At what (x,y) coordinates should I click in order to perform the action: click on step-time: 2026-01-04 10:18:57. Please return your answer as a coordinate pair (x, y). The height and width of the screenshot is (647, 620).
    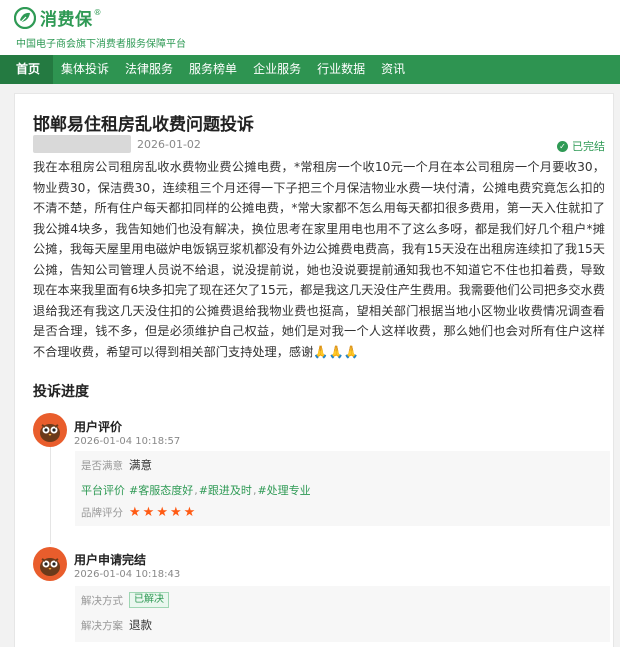
    Looking at the image, I should click on (127, 441).